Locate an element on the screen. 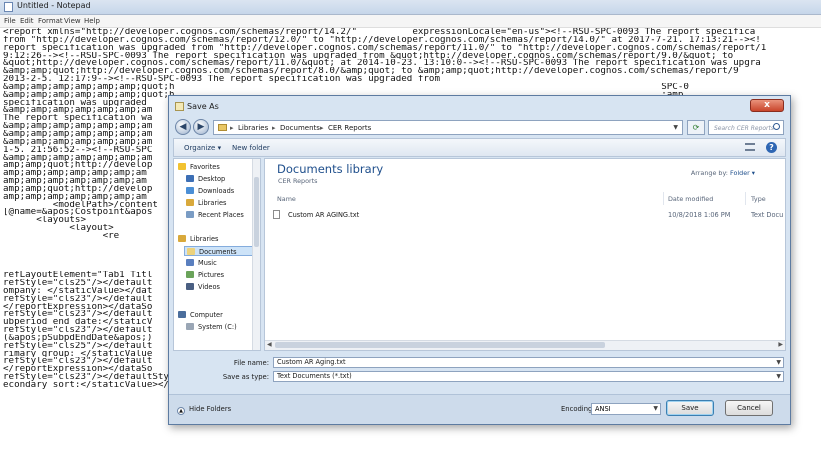  organize-button: Organize ▾ is located at coordinates (202, 148).